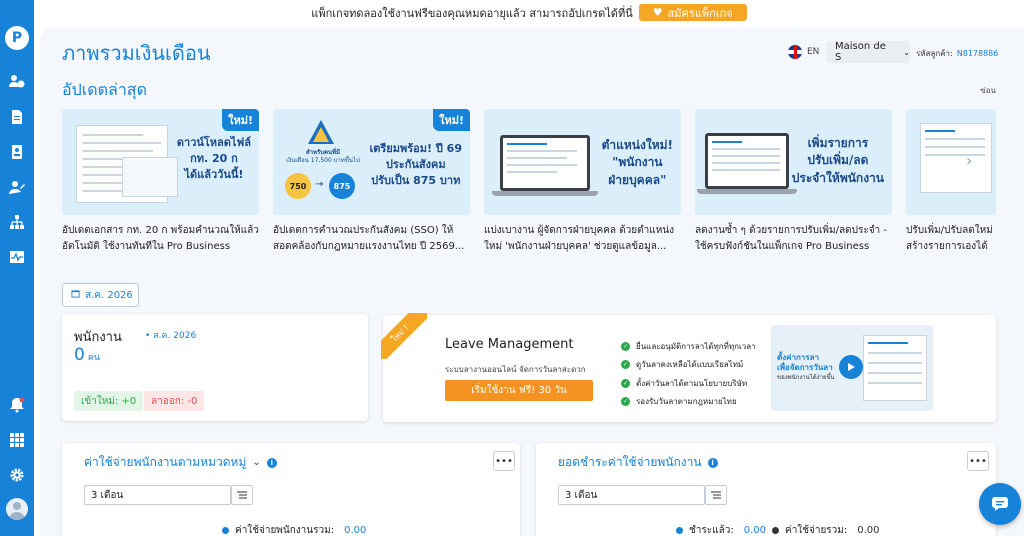  What do you see at coordinates (98, 337) in the screenshot?
I see `employees-title: พนักงาน` at bounding box center [98, 337].